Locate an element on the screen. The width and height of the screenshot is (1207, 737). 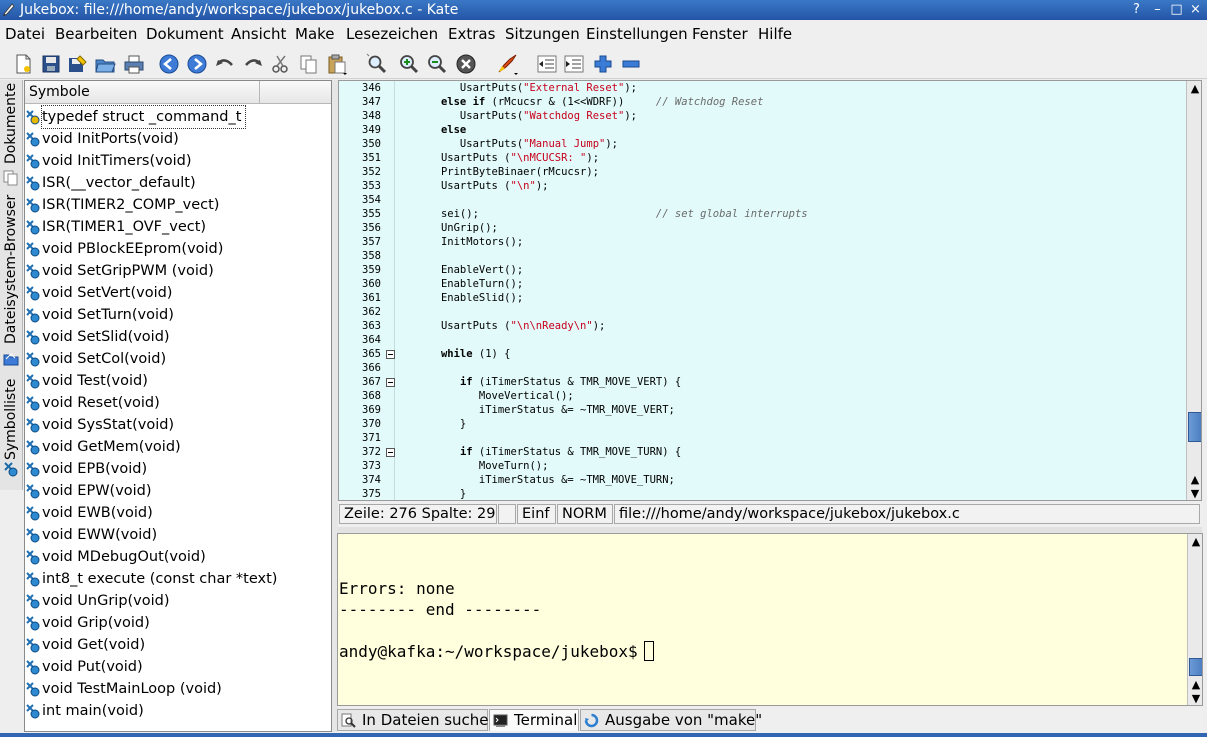
menu-einstellungen: Einstellungen is located at coordinates (637, 34).